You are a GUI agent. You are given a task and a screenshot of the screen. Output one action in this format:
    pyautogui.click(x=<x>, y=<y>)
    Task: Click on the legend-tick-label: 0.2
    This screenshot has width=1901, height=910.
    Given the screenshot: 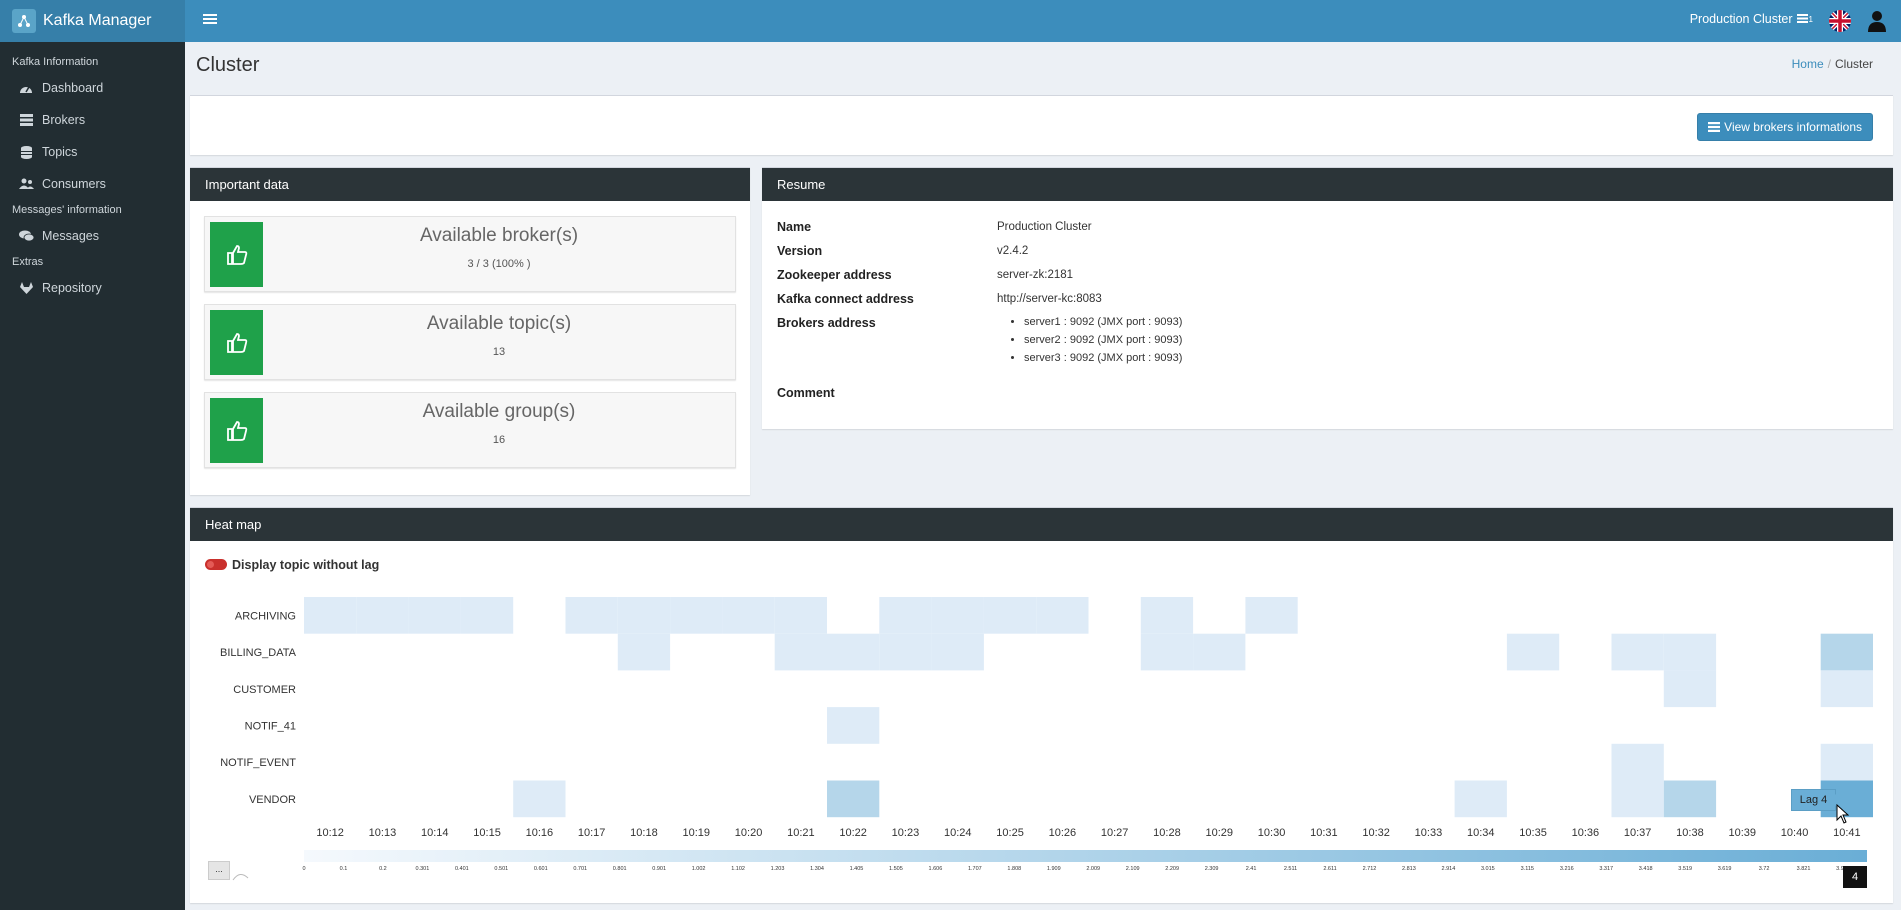 What is the action you would take?
    pyautogui.click(x=383, y=869)
    